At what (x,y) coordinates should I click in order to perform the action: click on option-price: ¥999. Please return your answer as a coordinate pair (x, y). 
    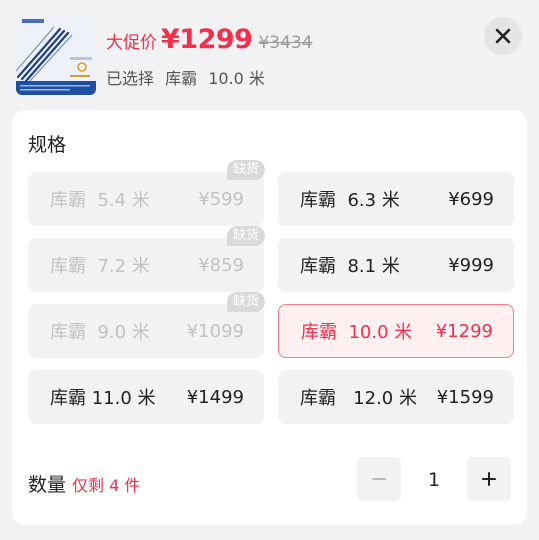
    Looking at the image, I should click on (471, 265).